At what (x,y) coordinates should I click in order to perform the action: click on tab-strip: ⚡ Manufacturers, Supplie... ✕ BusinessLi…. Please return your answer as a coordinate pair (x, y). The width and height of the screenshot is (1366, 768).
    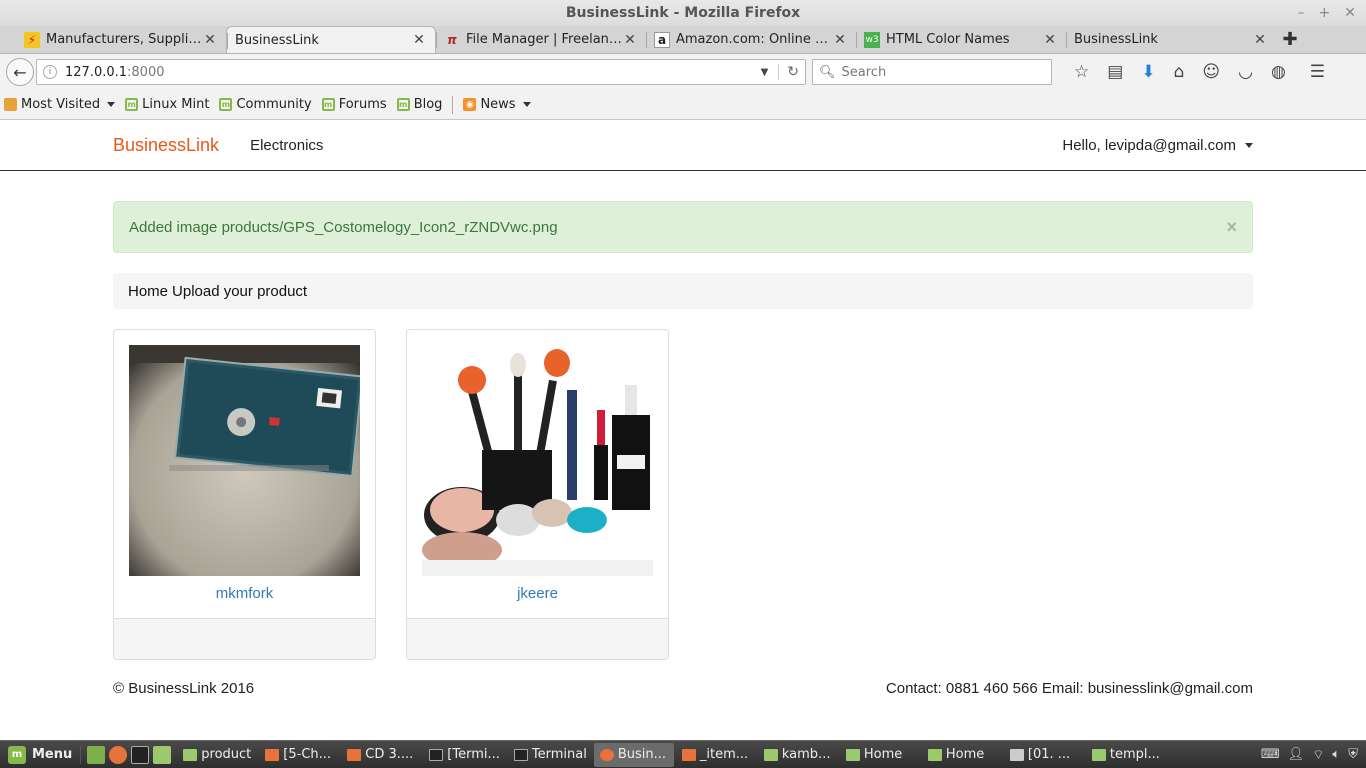
    Looking at the image, I should click on (683, 40).